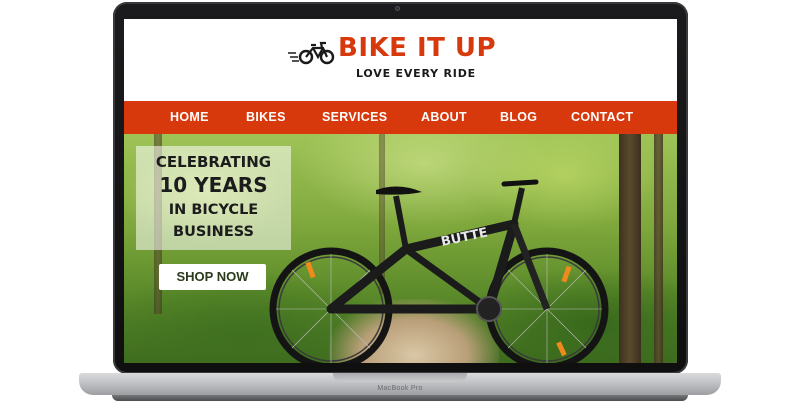 Image resolution: width=800 pixels, height=419 pixels. Describe the element at coordinates (658, 248) in the screenshot. I see `tree-trunk` at that location.